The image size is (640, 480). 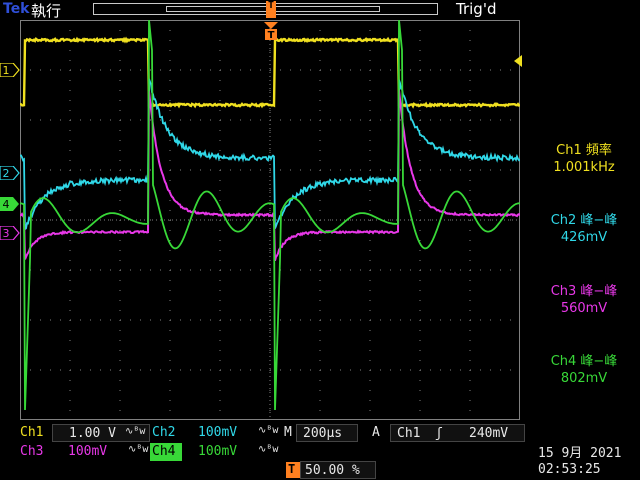 I want to click on trigger-position-box: 50.00 %, so click(x=338, y=470).